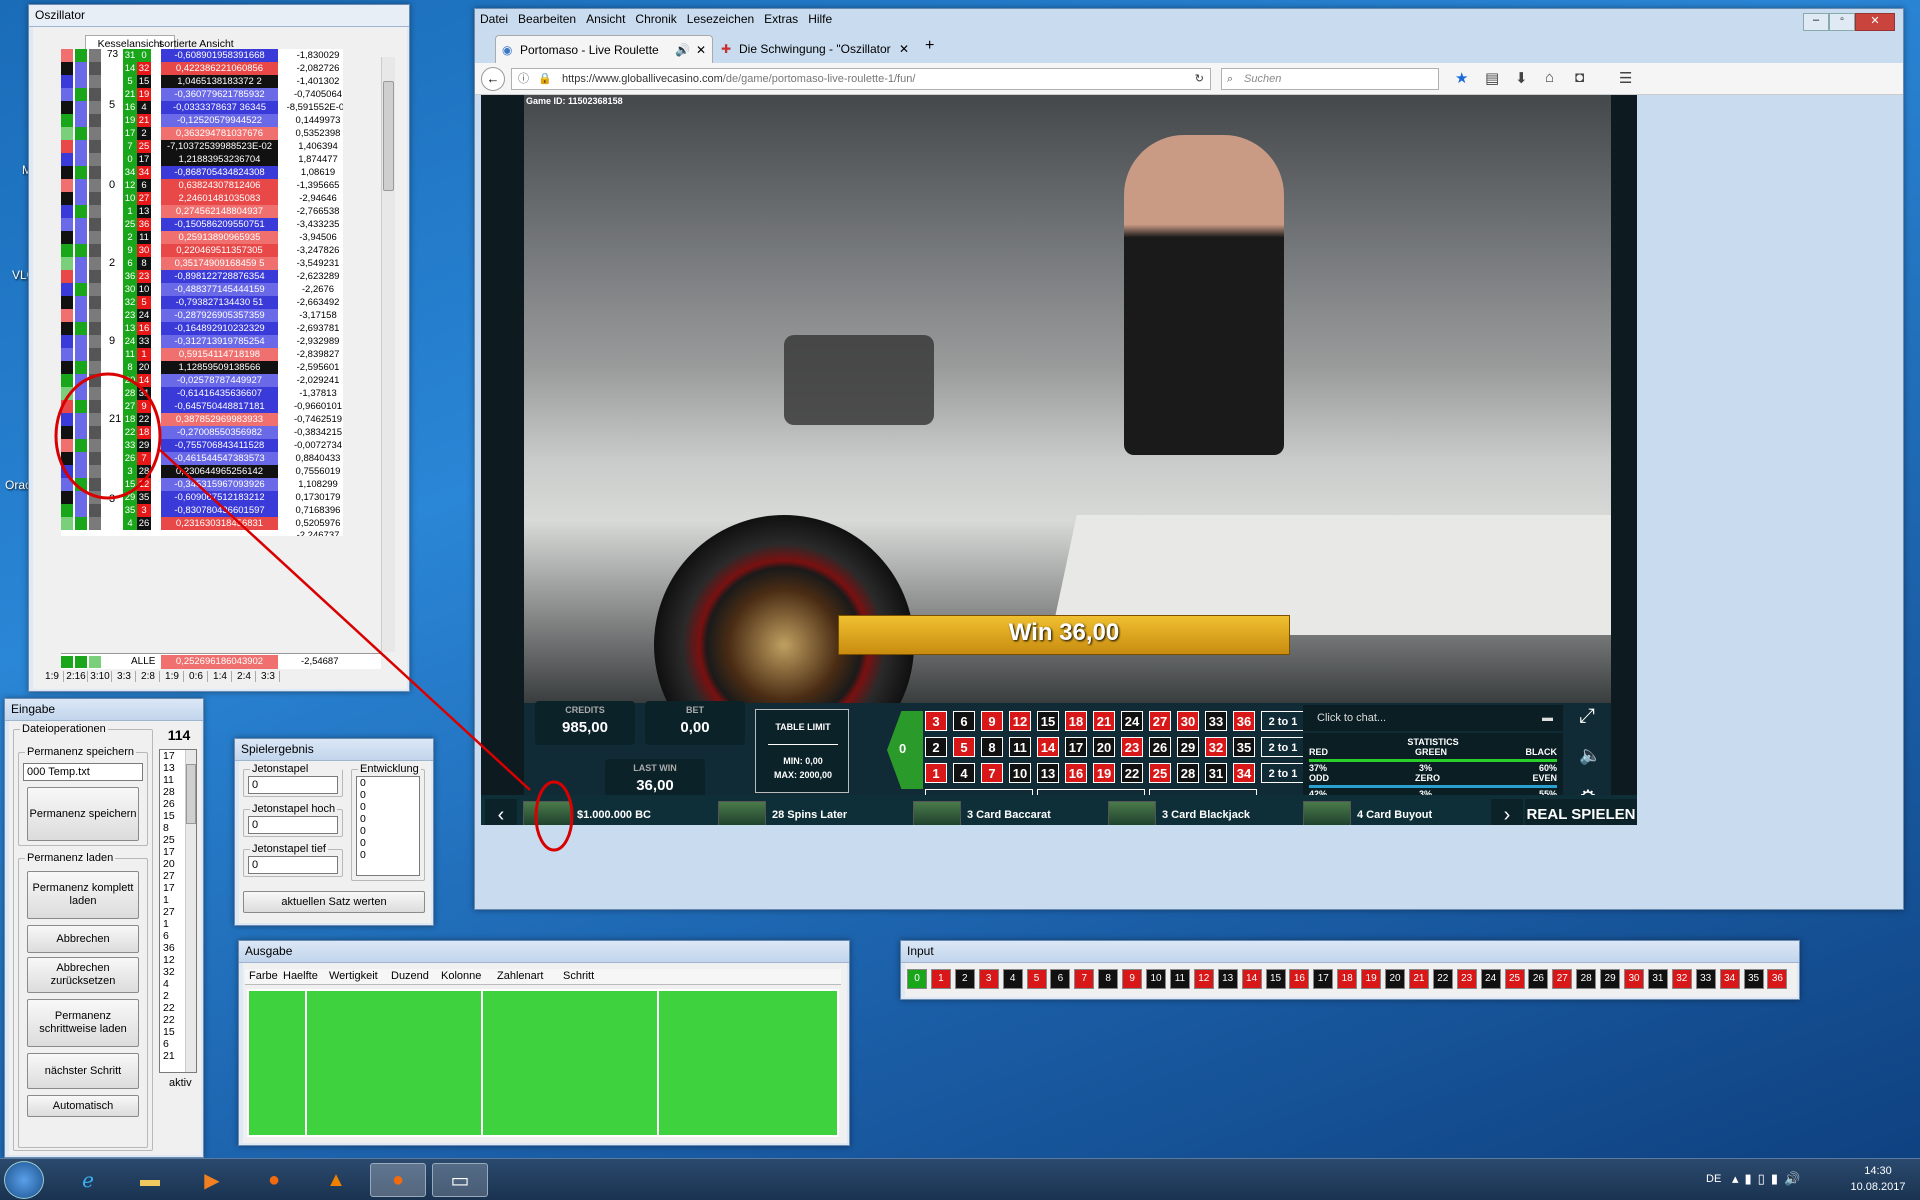  Describe the element at coordinates (83, 1071) in the screenshot. I see `naechster-schritt-button: nächster Schritt` at that location.